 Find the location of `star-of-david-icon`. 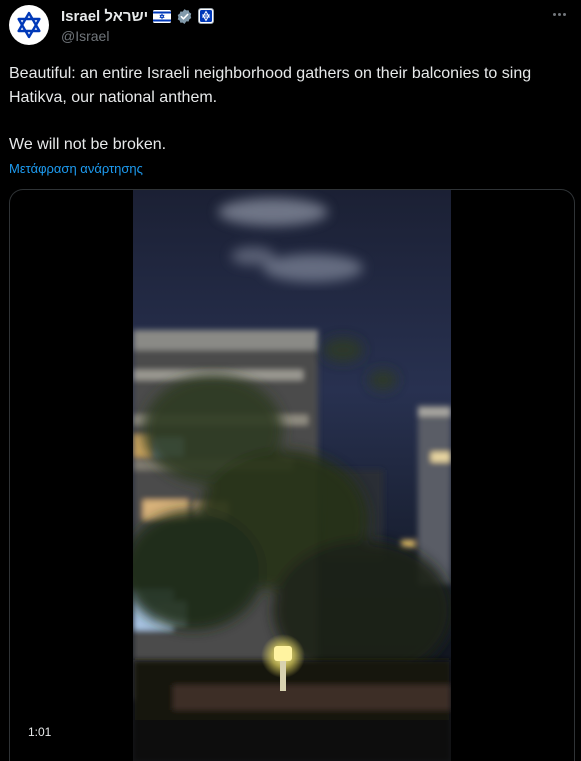

star-of-david-icon is located at coordinates (29, 25).